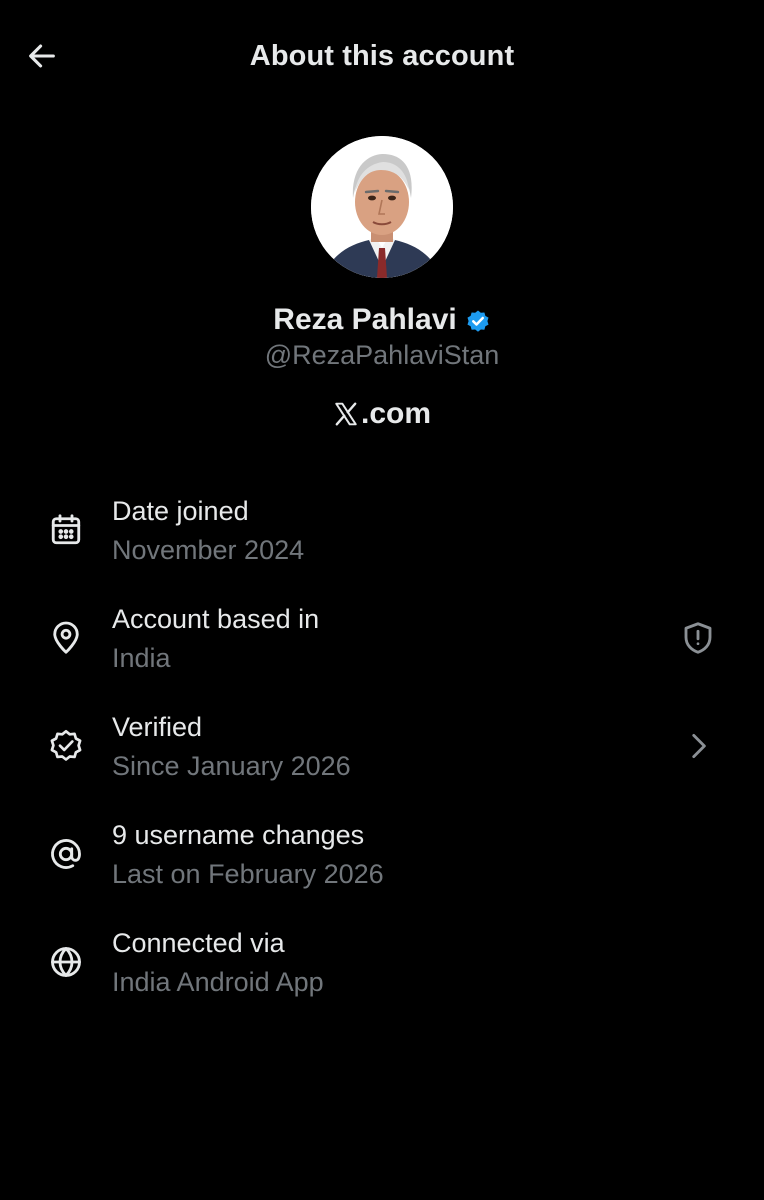 The height and width of the screenshot is (1200, 764). I want to click on verified-badge-icon, so click(478, 321).